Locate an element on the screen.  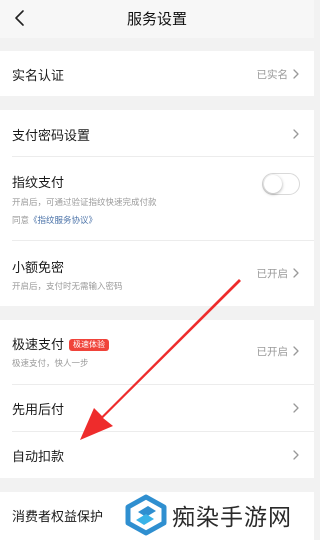
watermark-text: 痴染手游网 is located at coordinates (232, 518).